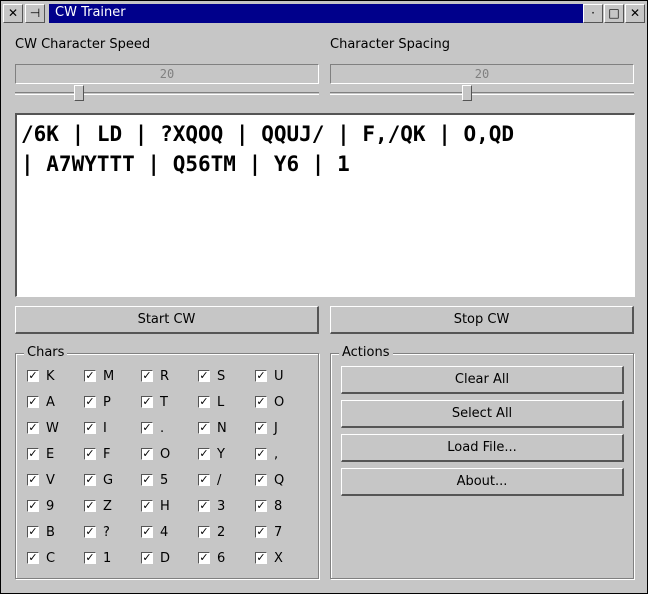  What do you see at coordinates (79, 93) in the screenshot?
I see `speed-slider-thumb` at bounding box center [79, 93].